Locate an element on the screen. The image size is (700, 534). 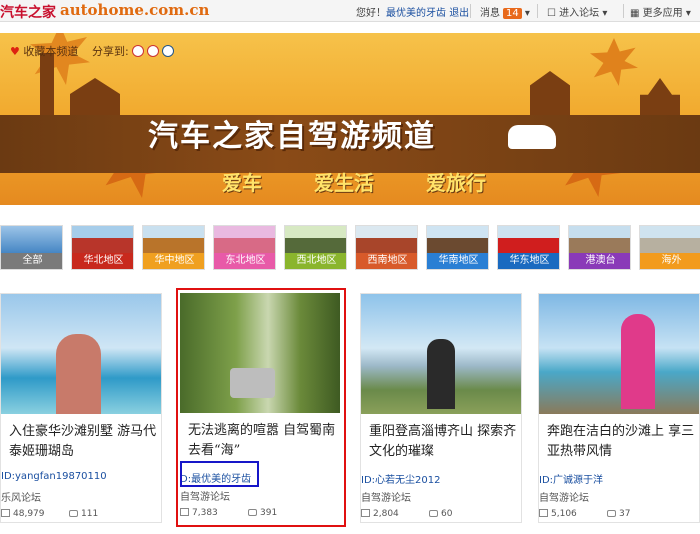
weibo-share-icon is located at coordinates (137, 51).